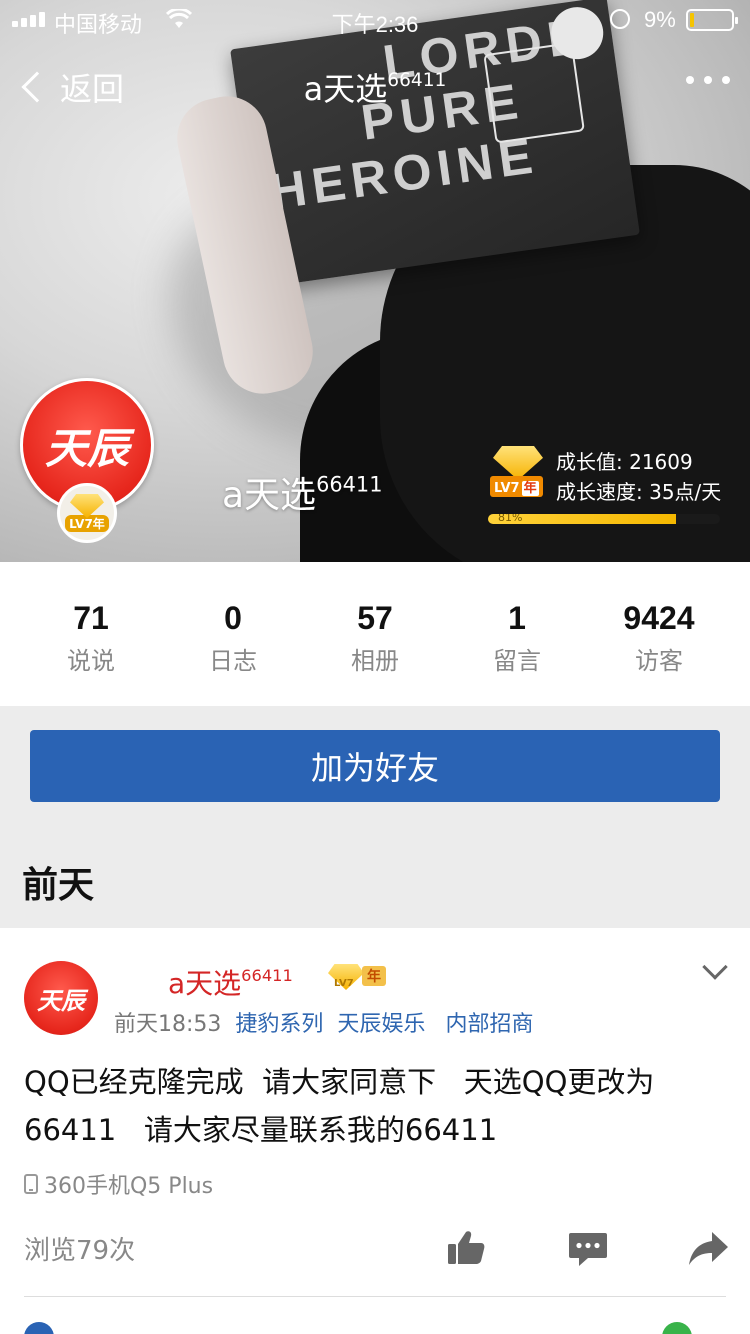 The width and height of the screenshot is (750, 1334). I want to click on battery-level, so click(692, 20).